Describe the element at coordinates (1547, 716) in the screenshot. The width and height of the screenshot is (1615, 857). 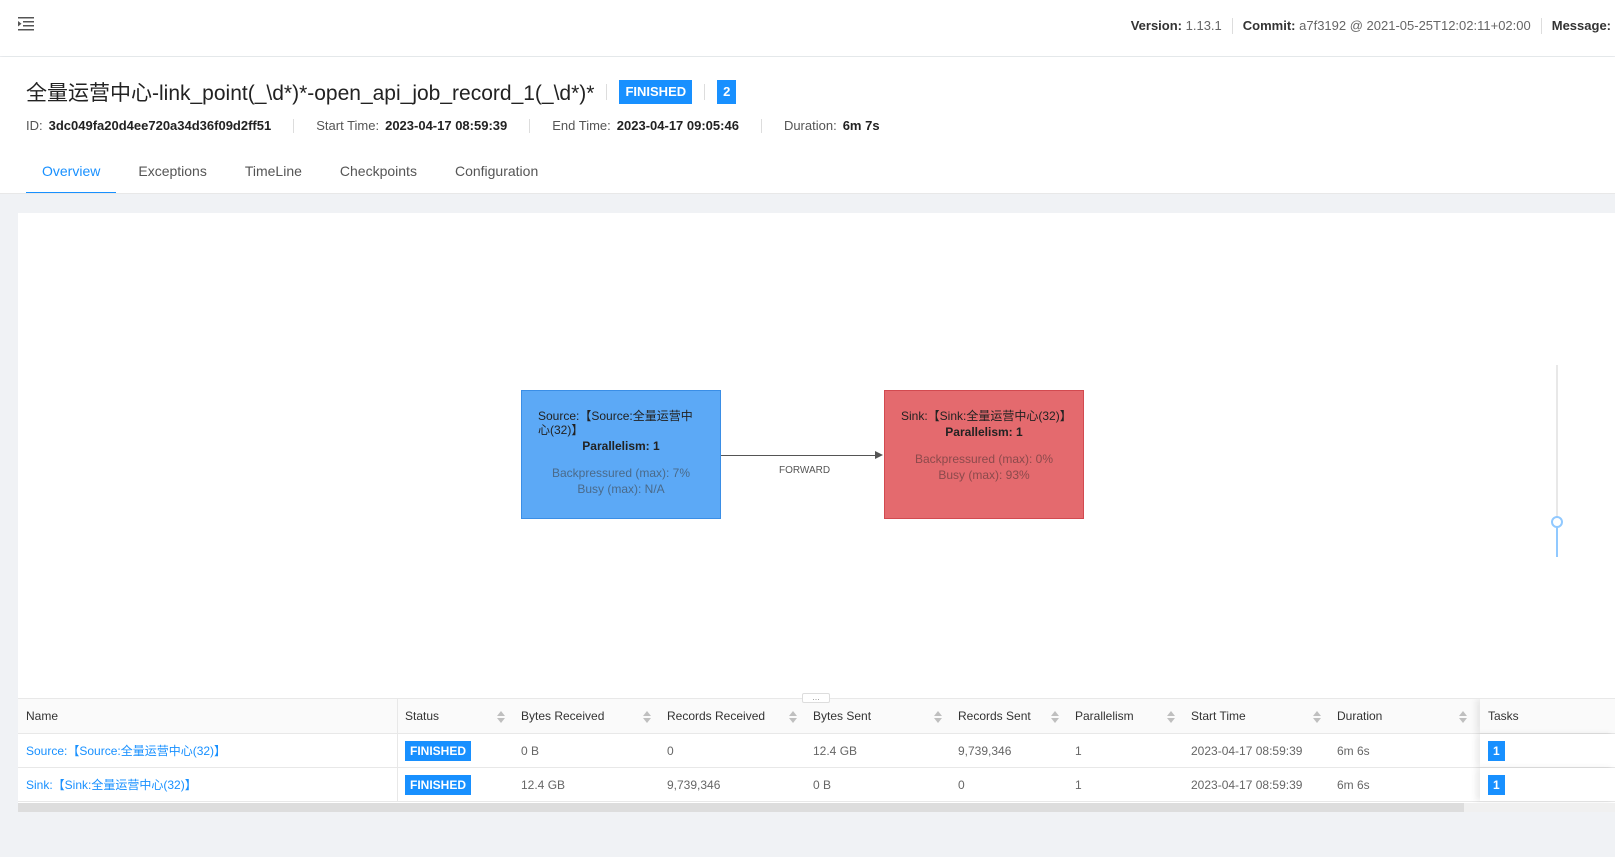
I see `fixed-column-tasks: Tasks` at that location.